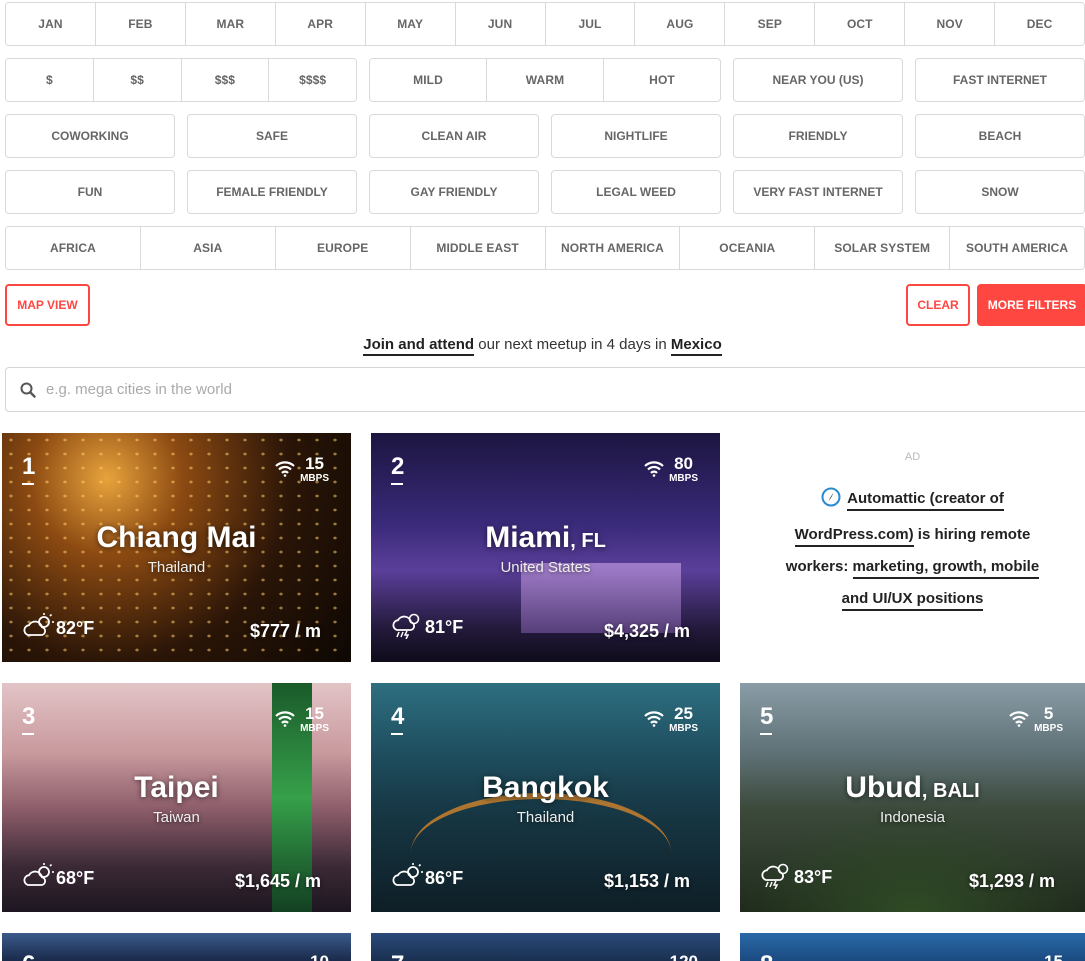 The width and height of the screenshot is (1085, 961). I want to click on fun-button: FUN, so click(90, 192).